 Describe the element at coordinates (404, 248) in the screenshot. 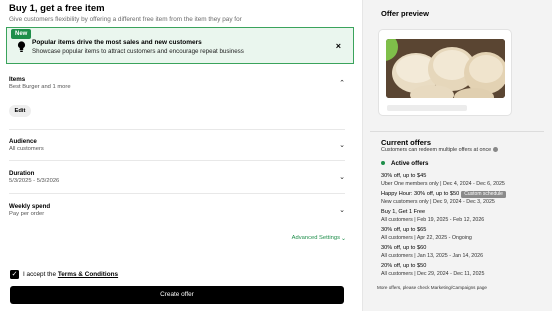

I see `offer-name: 30% off, up to $60` at that location.